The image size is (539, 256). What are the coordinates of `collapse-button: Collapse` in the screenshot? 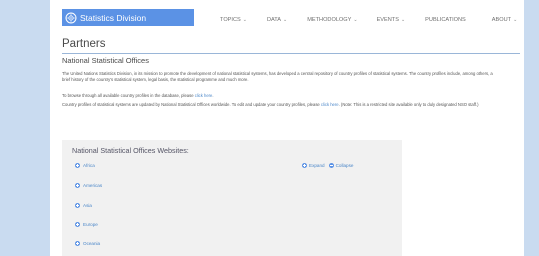 It's located at (341, 165).